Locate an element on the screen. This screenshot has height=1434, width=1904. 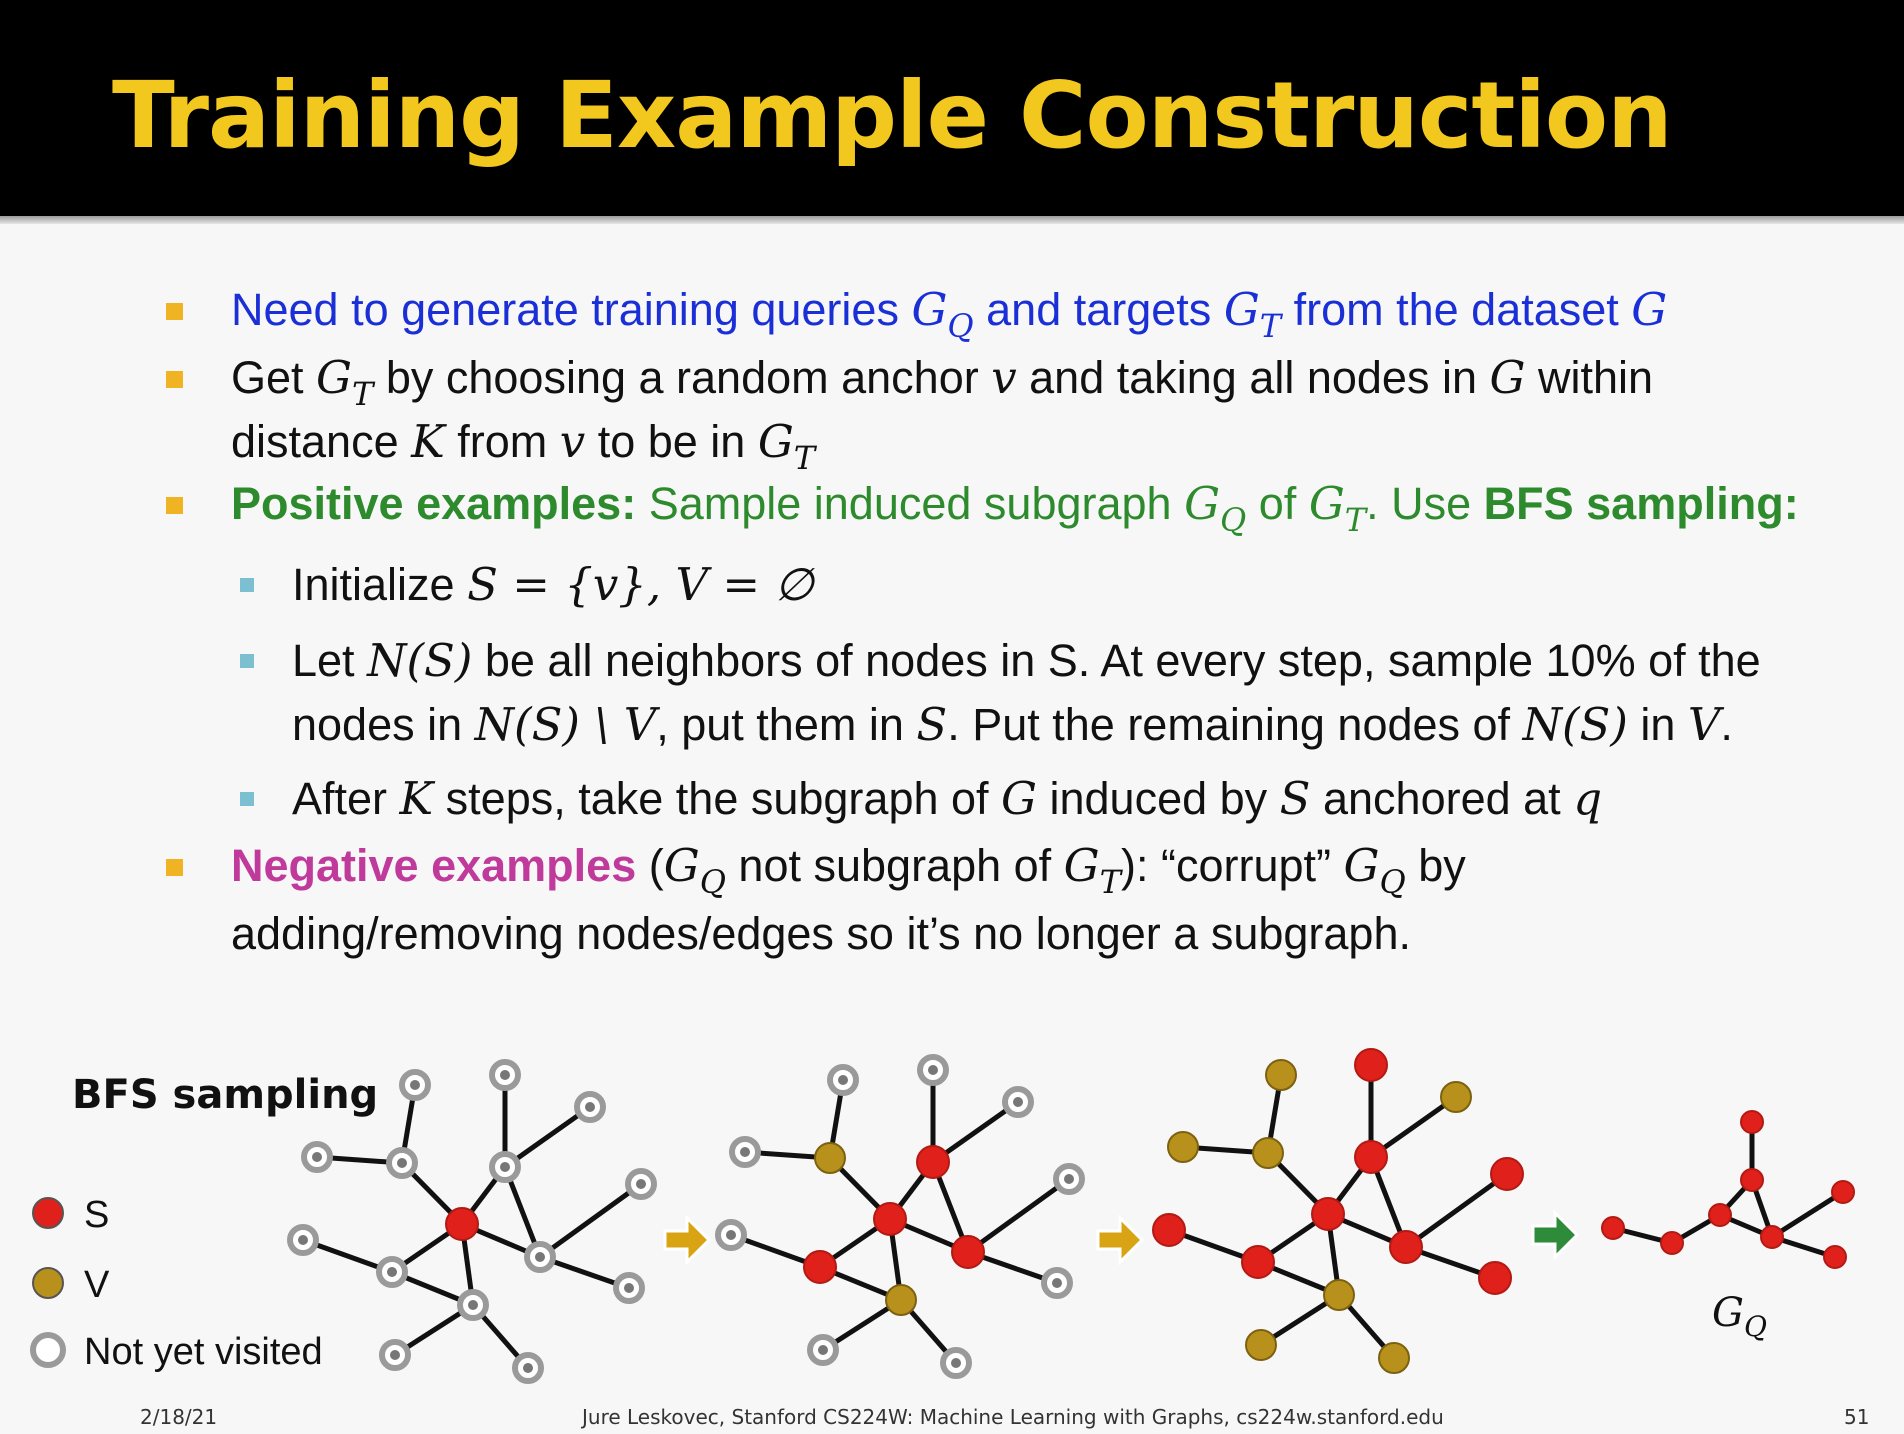
diagram-heading: BFS sampling is located at coordinates (225, 1095).